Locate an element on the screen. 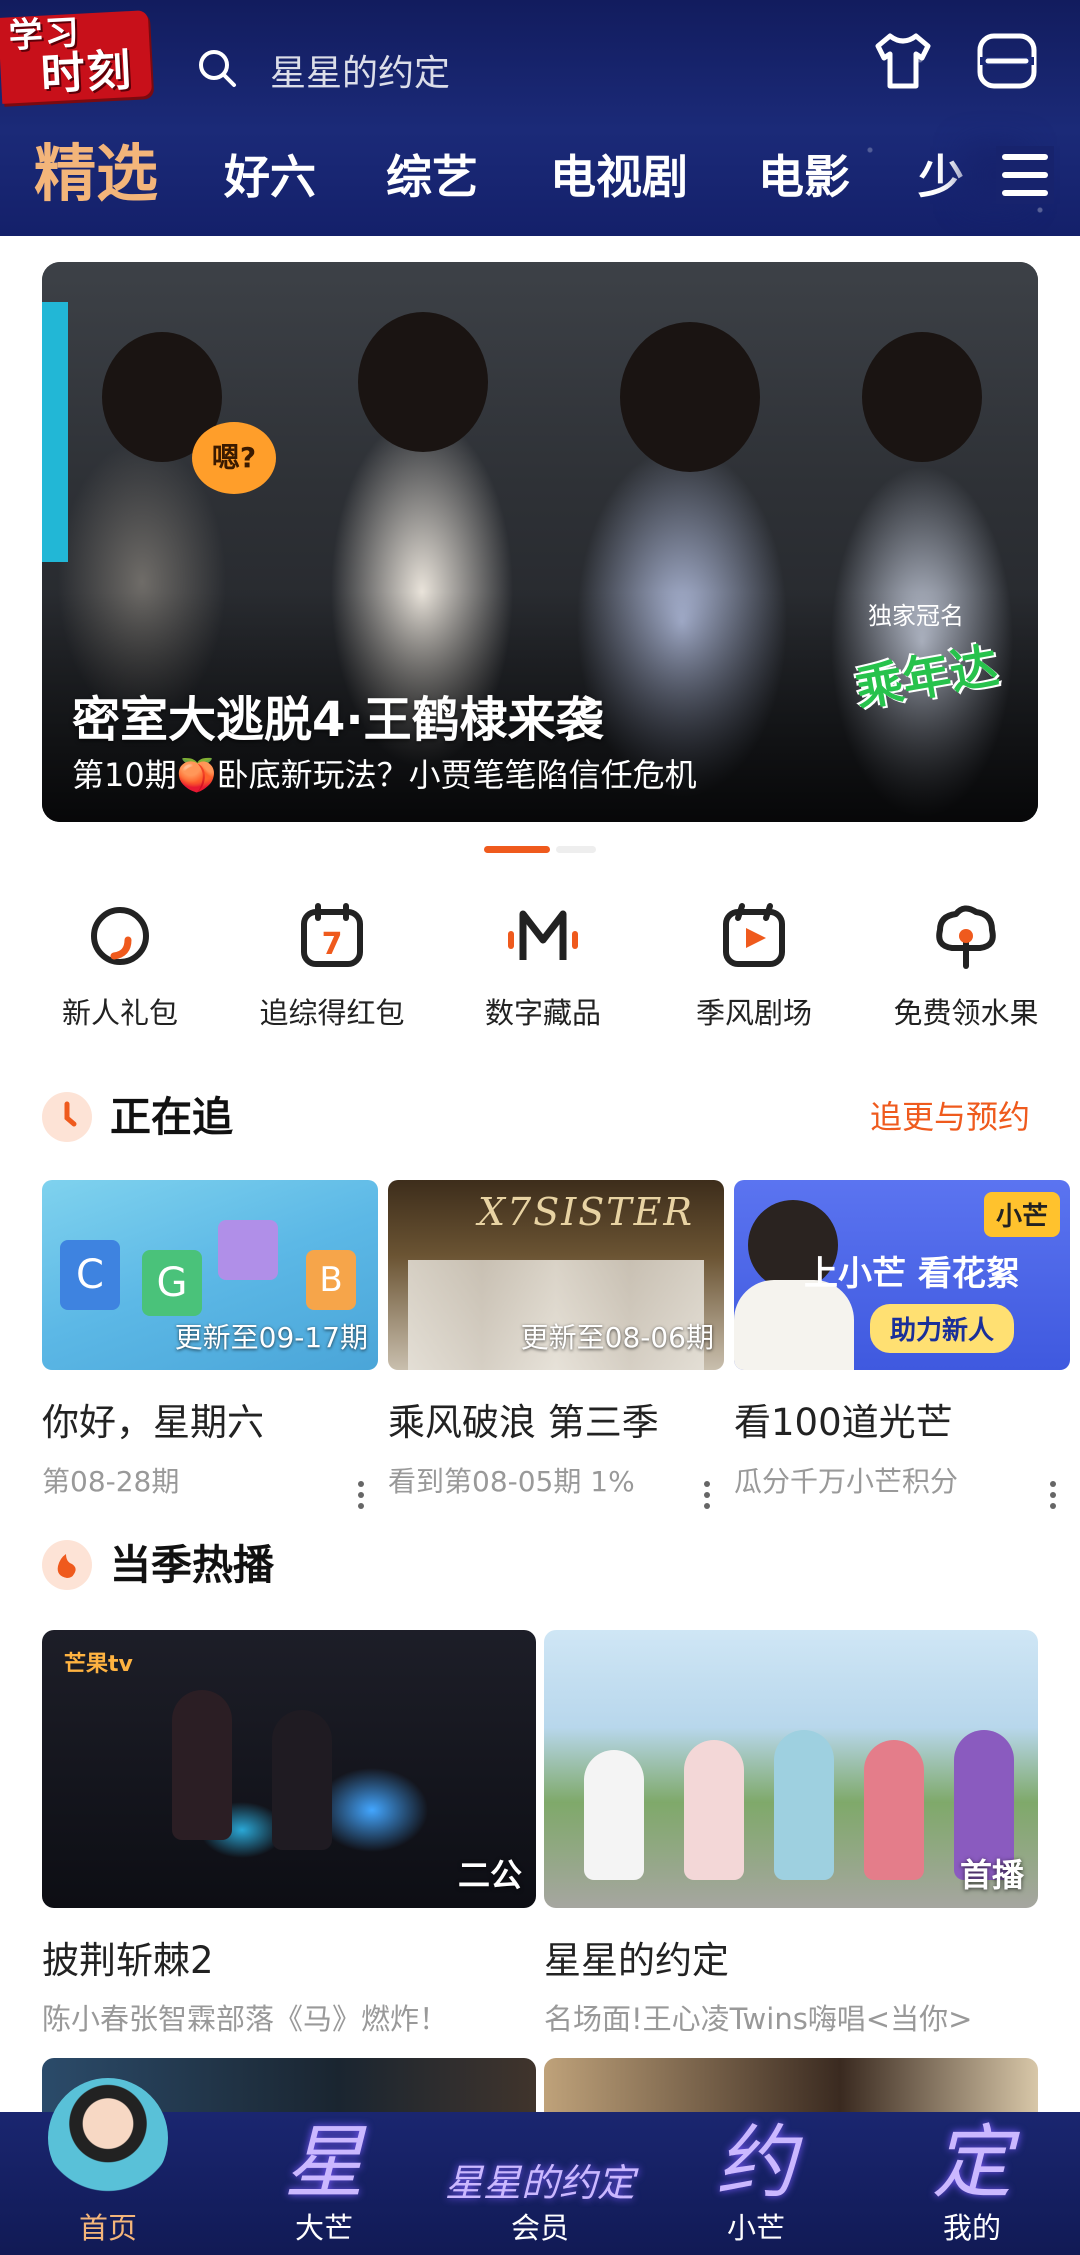 The image size is (1080, 2255). thumb-pill: 助力新人 is located at coordinates (942, 1328).